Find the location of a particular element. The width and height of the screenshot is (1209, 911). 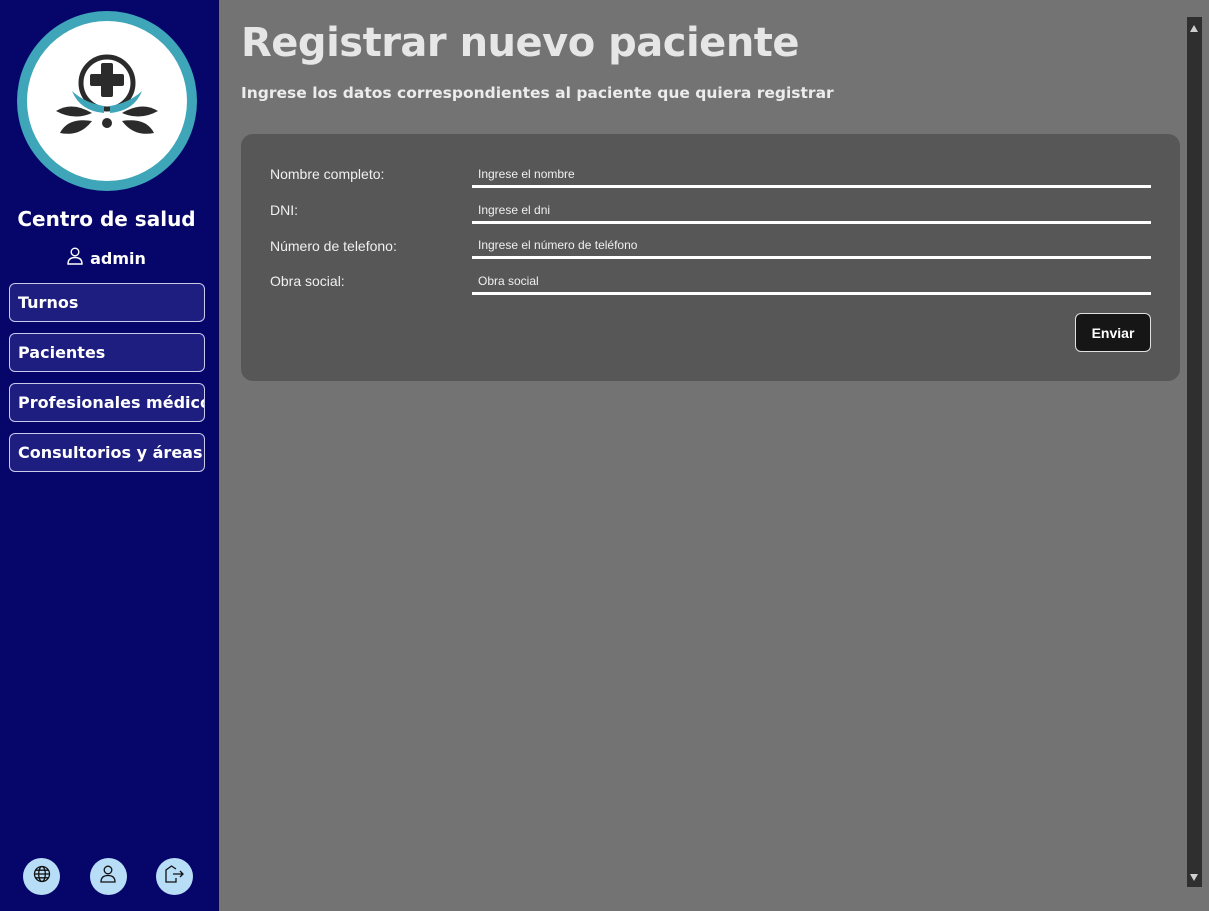

logout-icon is located at coordinates (174, 876).